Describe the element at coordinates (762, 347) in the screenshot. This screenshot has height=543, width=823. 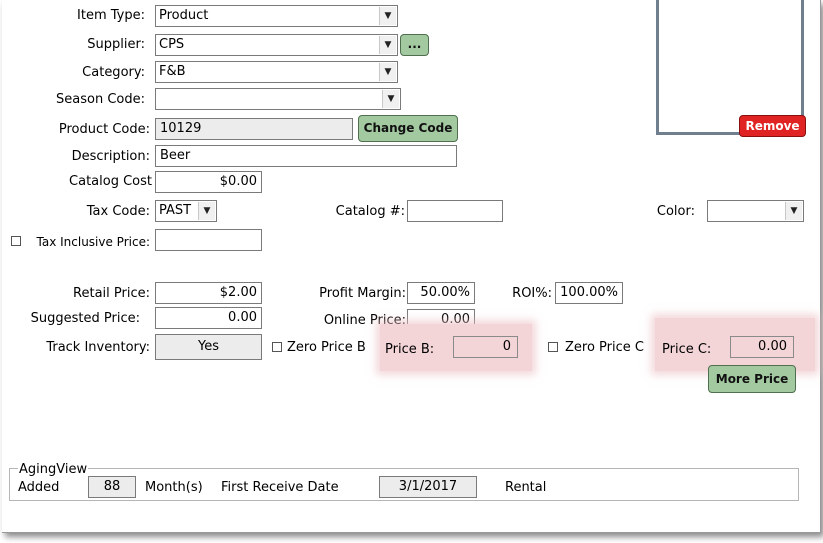
I see `price-c-field: 0.00` at that location.